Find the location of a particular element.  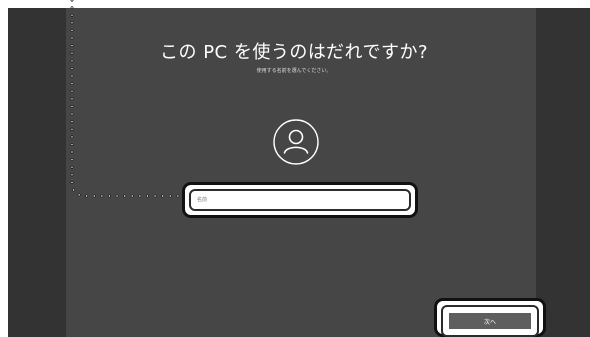

next-button-label: 次へ is located at coordinates (490, 321).